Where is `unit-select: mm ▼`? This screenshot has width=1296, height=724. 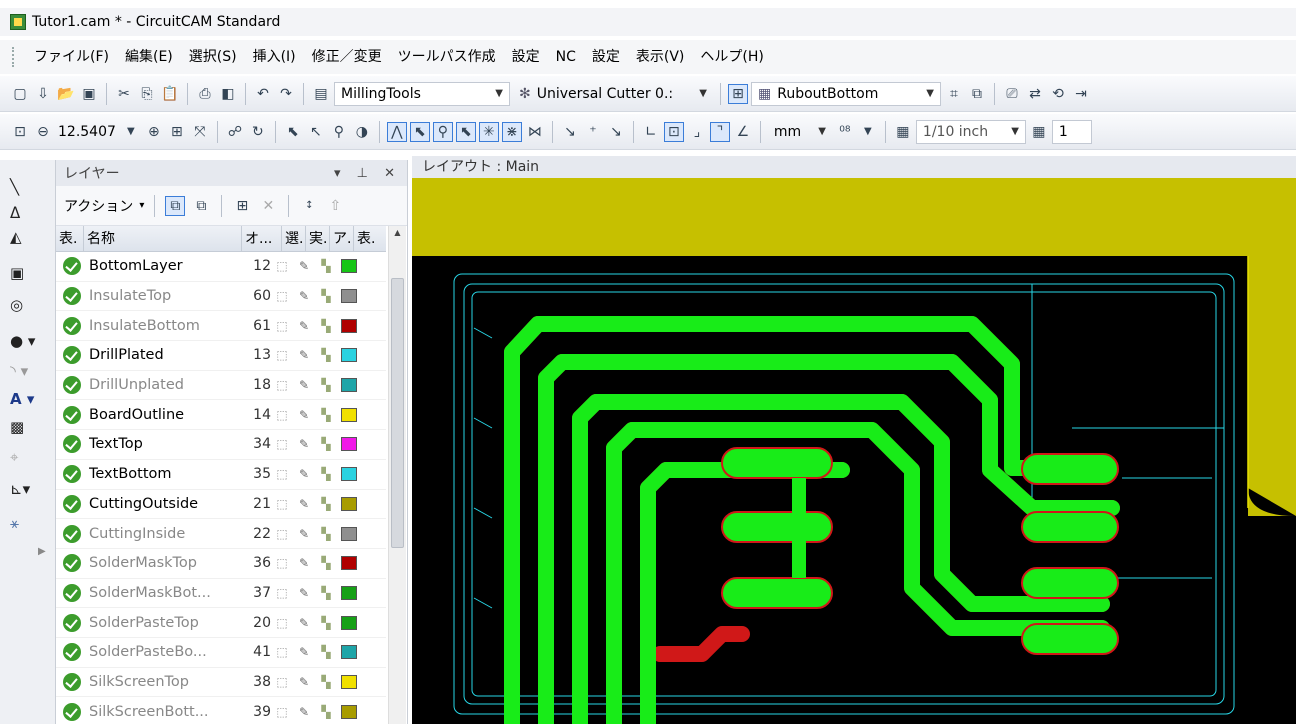
unit-select: mm ▼ is located at coordinates (800, 132).